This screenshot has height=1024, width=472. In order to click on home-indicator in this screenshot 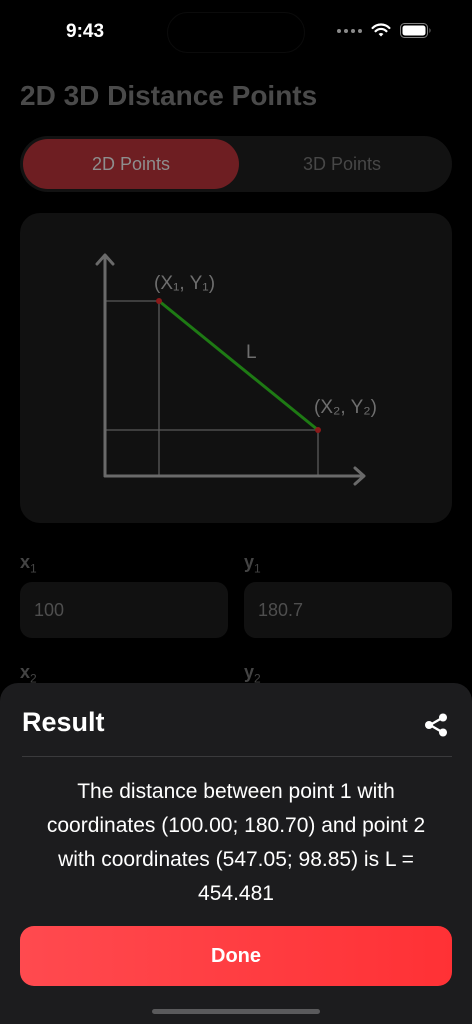, I will do `click(236, 1011)`.